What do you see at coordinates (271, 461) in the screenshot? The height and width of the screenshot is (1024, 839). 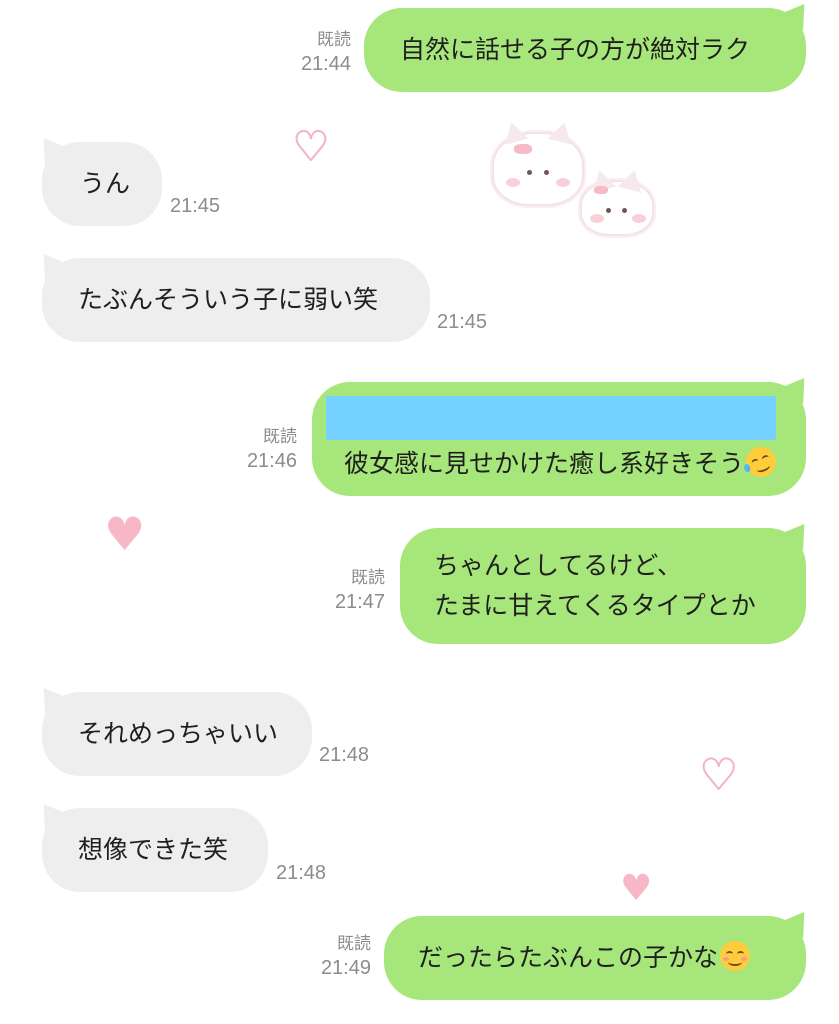 I see `message-time: 21:46` at bounding box center [271, 461].